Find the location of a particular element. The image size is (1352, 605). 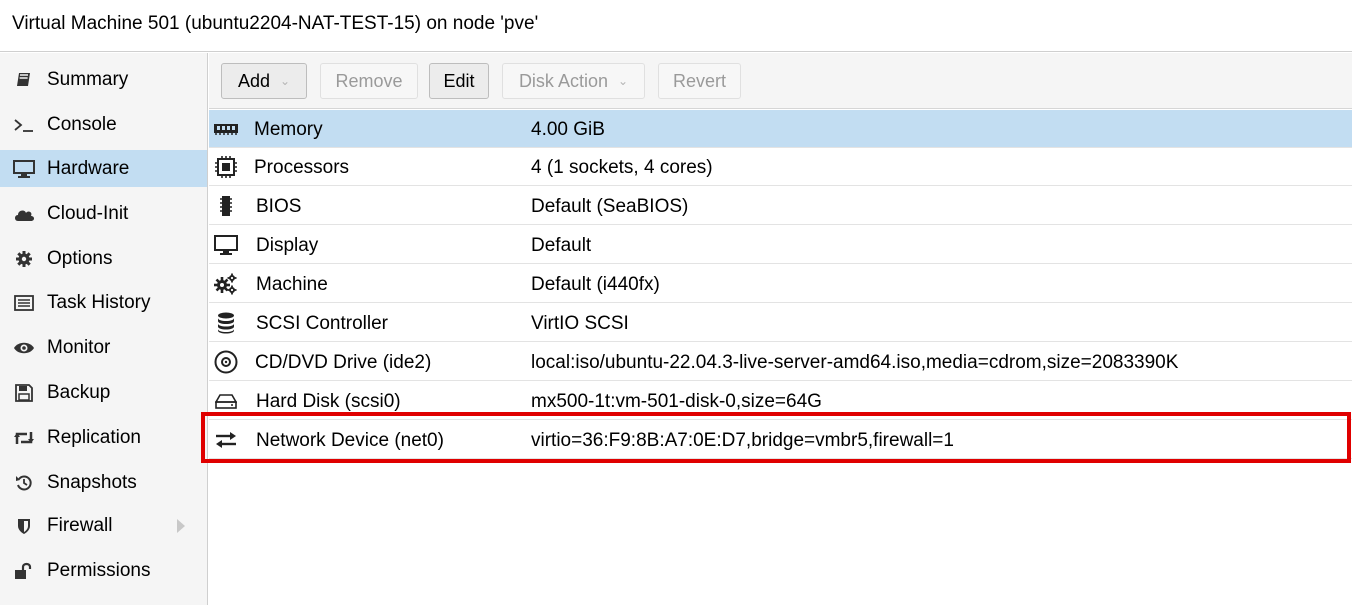

hardware-row-name: Machine is located at coordinates (292, 284).